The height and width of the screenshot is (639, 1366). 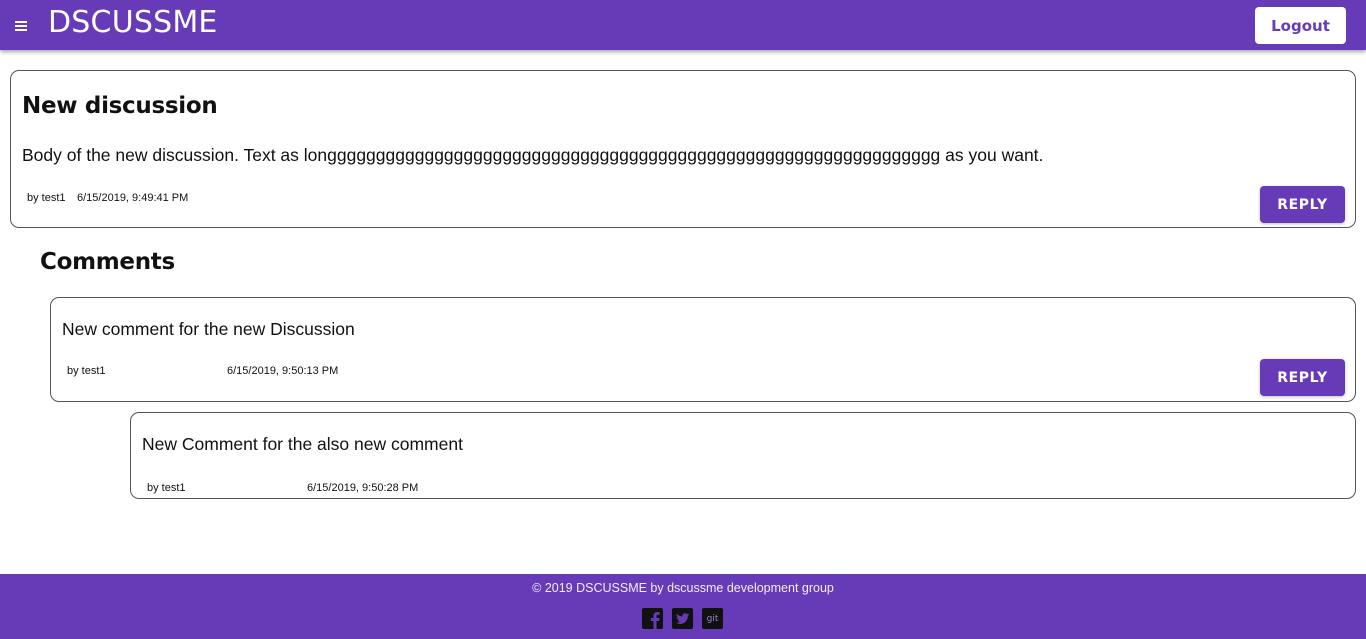 I want to click on git-icon: git, so click(x=712, y=618).